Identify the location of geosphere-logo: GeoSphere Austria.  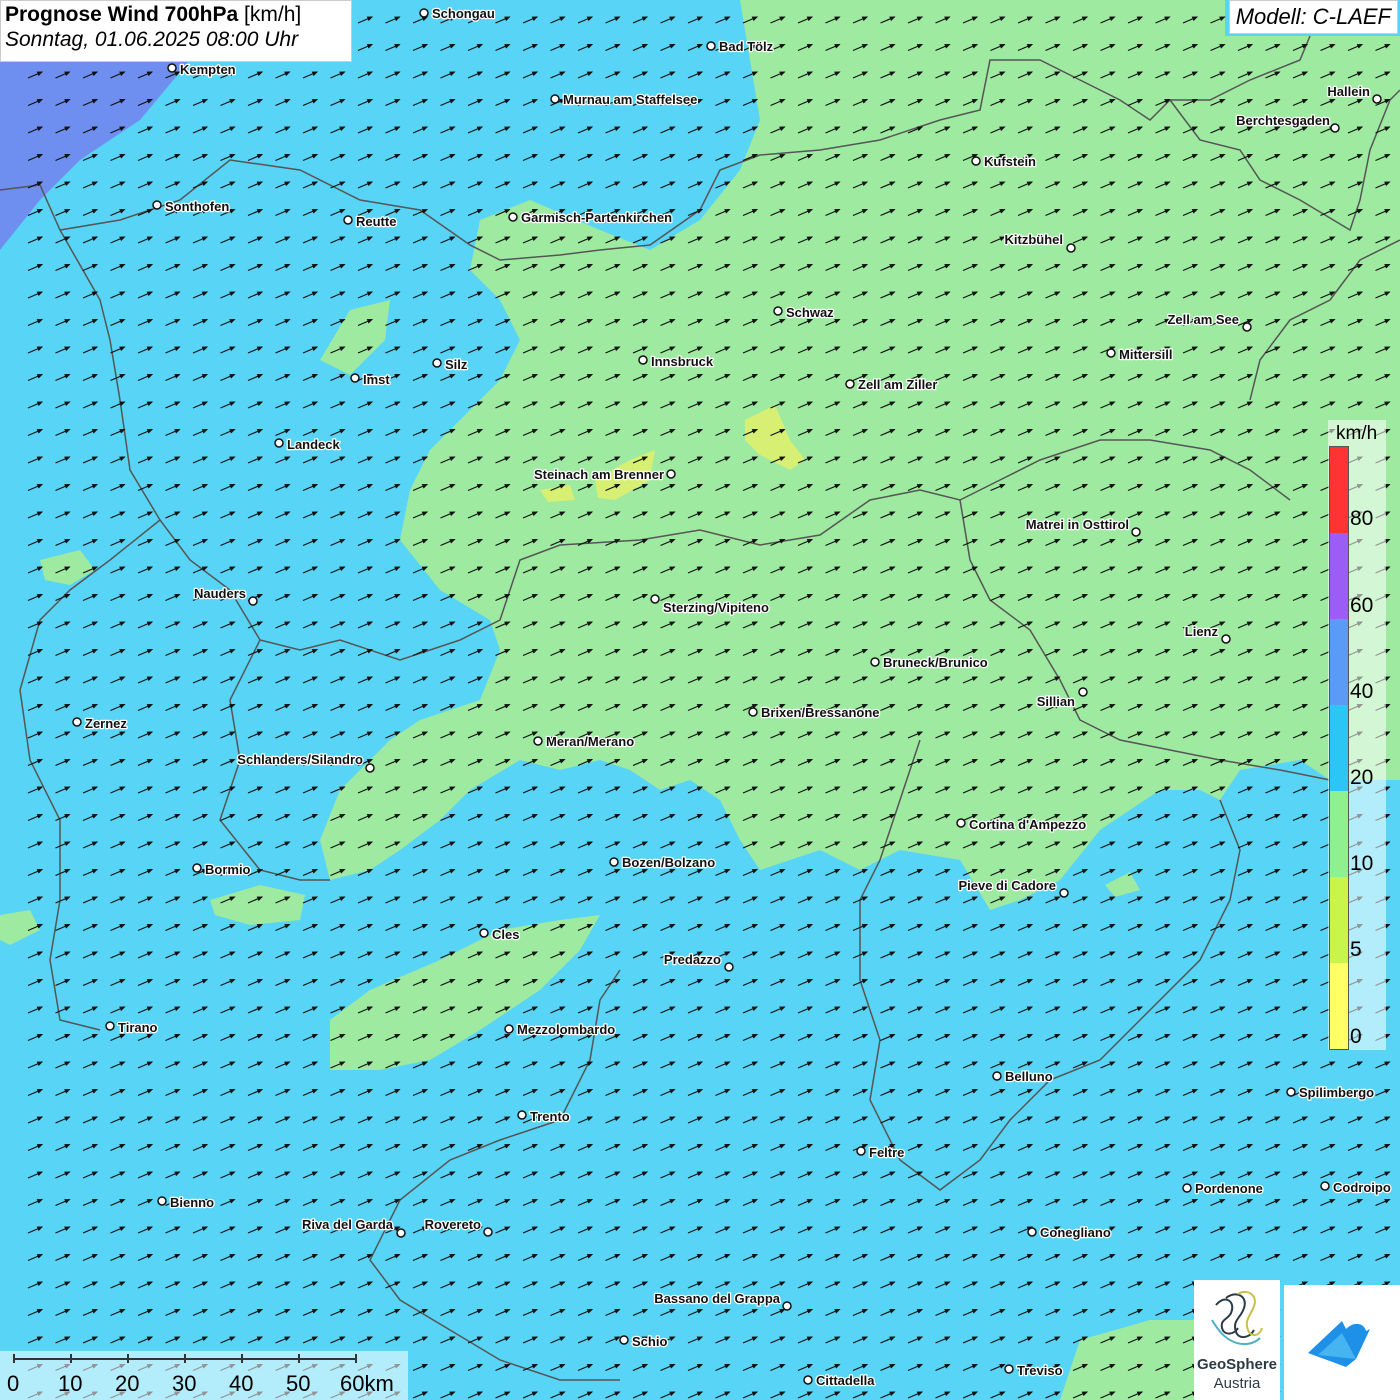
(1237, 1340).